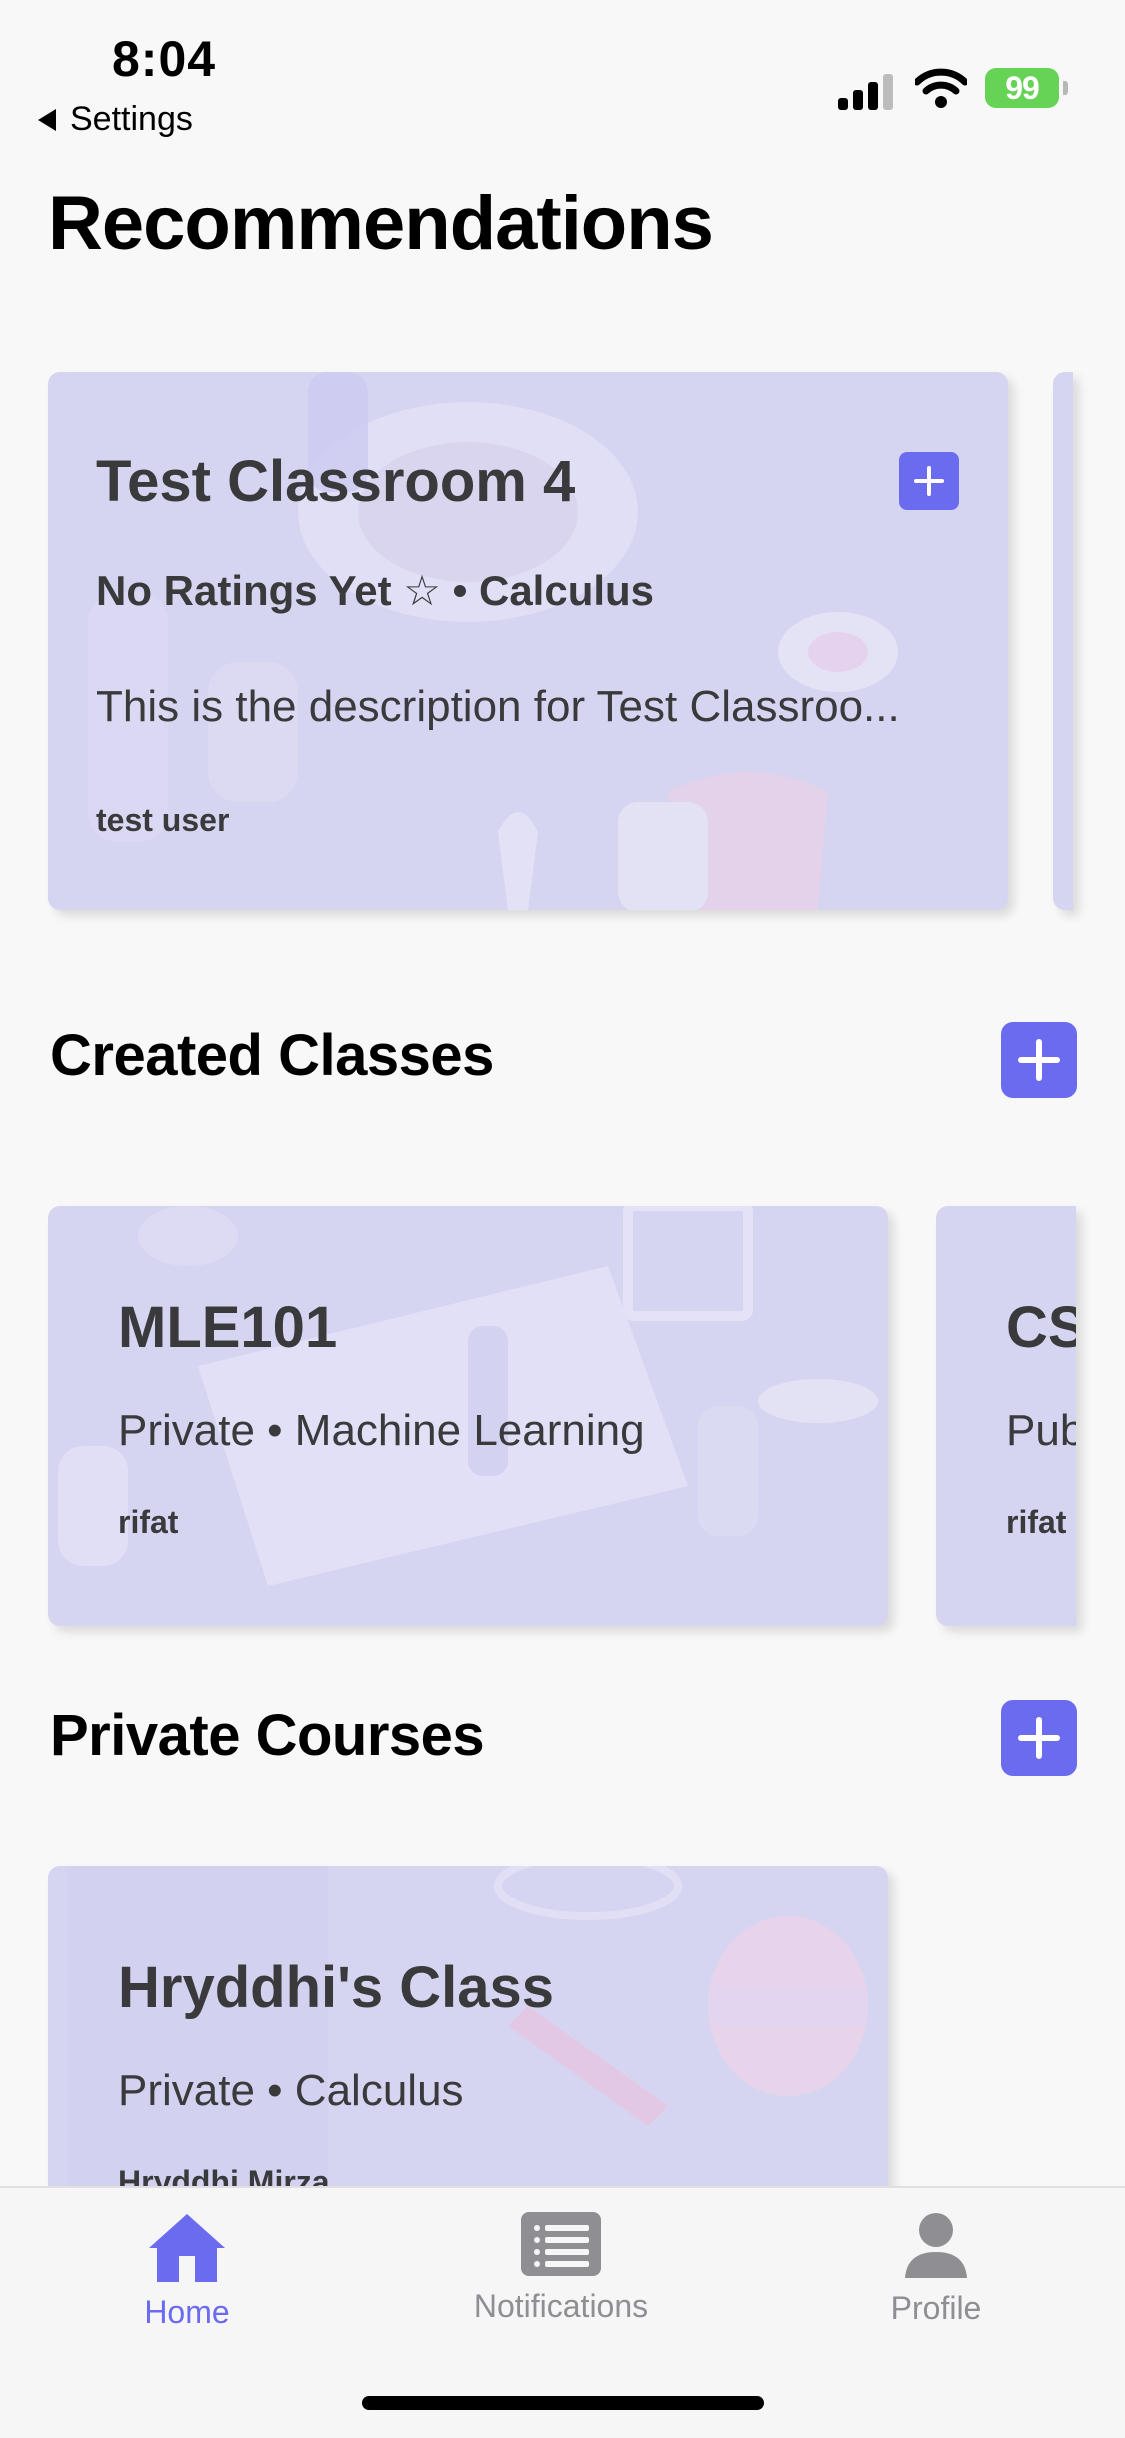 The width and height of the screenshot is (1125, 2438). What do you see at coordinates (1022, 87) in the screenshot?
I see `battery-level: 99` at bounding box center [1022, 87].